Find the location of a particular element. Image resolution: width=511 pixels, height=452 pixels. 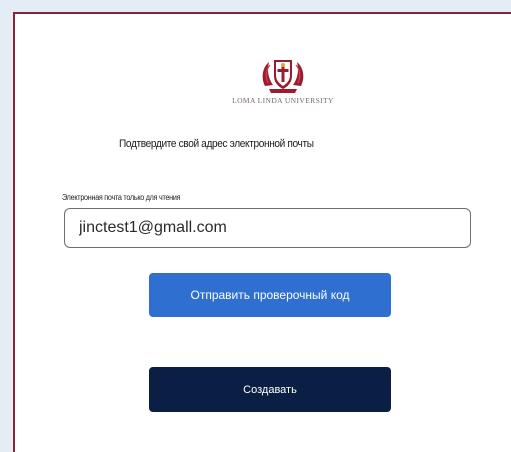

email-field is located at coordinates (267, 228).